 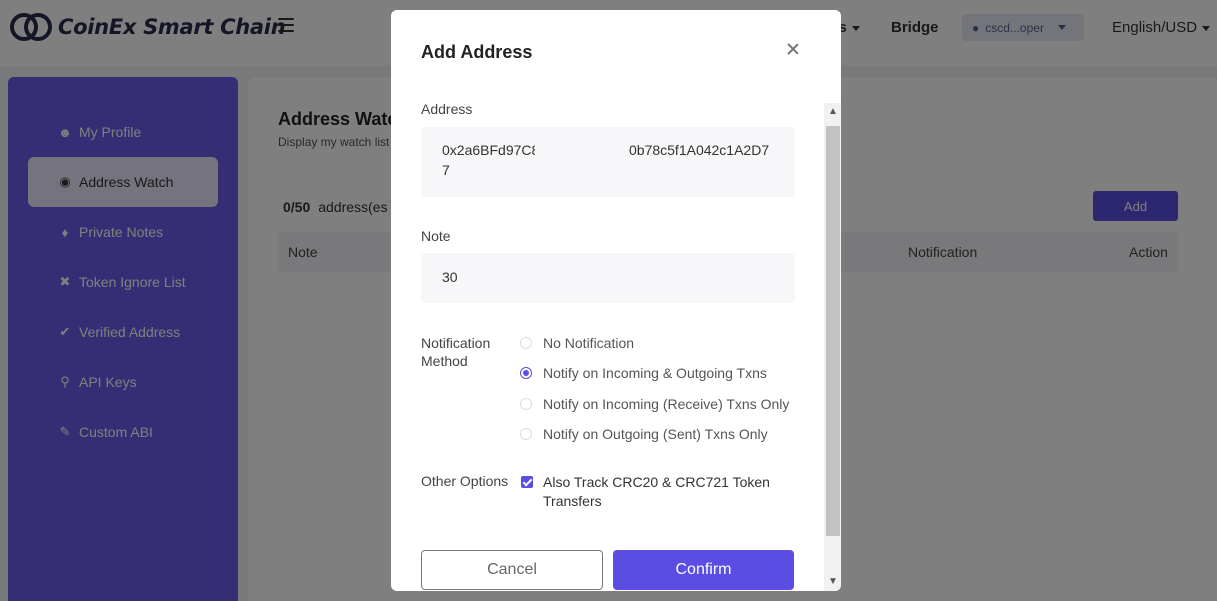 I want to click on scroll-up-icon: ▲, so click(x=833, y=112).